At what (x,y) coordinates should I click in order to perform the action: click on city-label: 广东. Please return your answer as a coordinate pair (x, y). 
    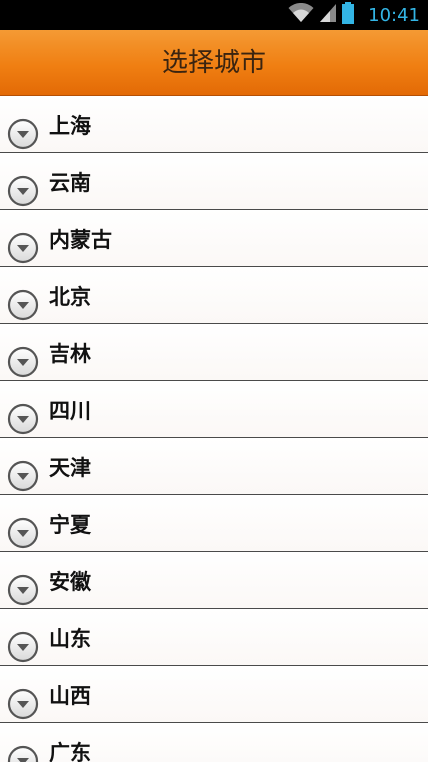
    Looking at the image, I should click on (70, 751).